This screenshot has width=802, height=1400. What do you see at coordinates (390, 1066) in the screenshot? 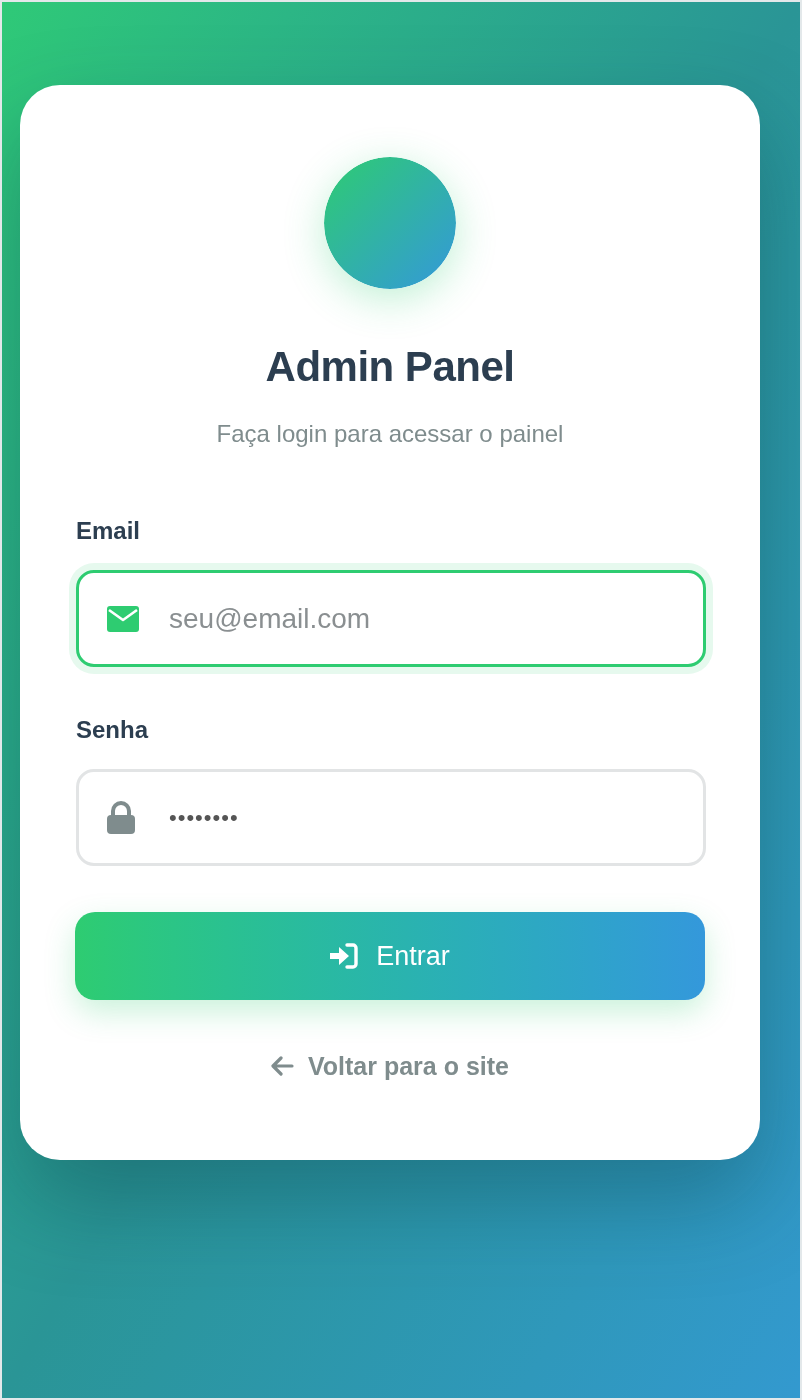
I see `back-link: Voltar para o site` at bounding box center [390, 1066].